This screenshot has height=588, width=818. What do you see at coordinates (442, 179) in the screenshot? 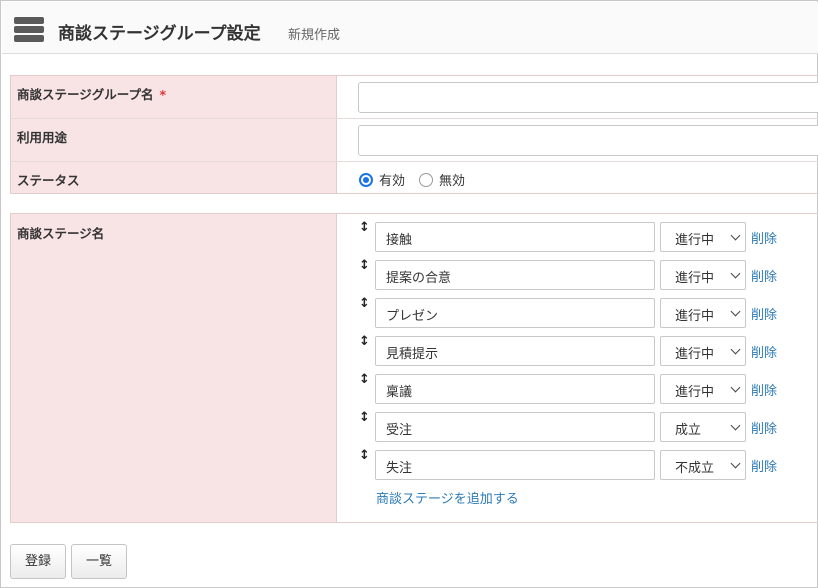
I see `status-radio-inactive: 無効` at bounding box center [442, 179].